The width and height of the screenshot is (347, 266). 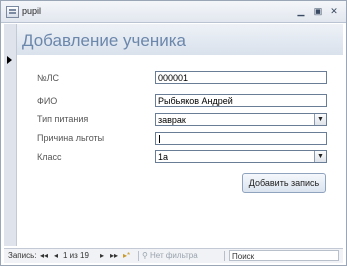 What do you see at coordinates (44, 256) in the screenshot?
I see `first-record-icon: ◂◂` at bounding box center [44, 256].